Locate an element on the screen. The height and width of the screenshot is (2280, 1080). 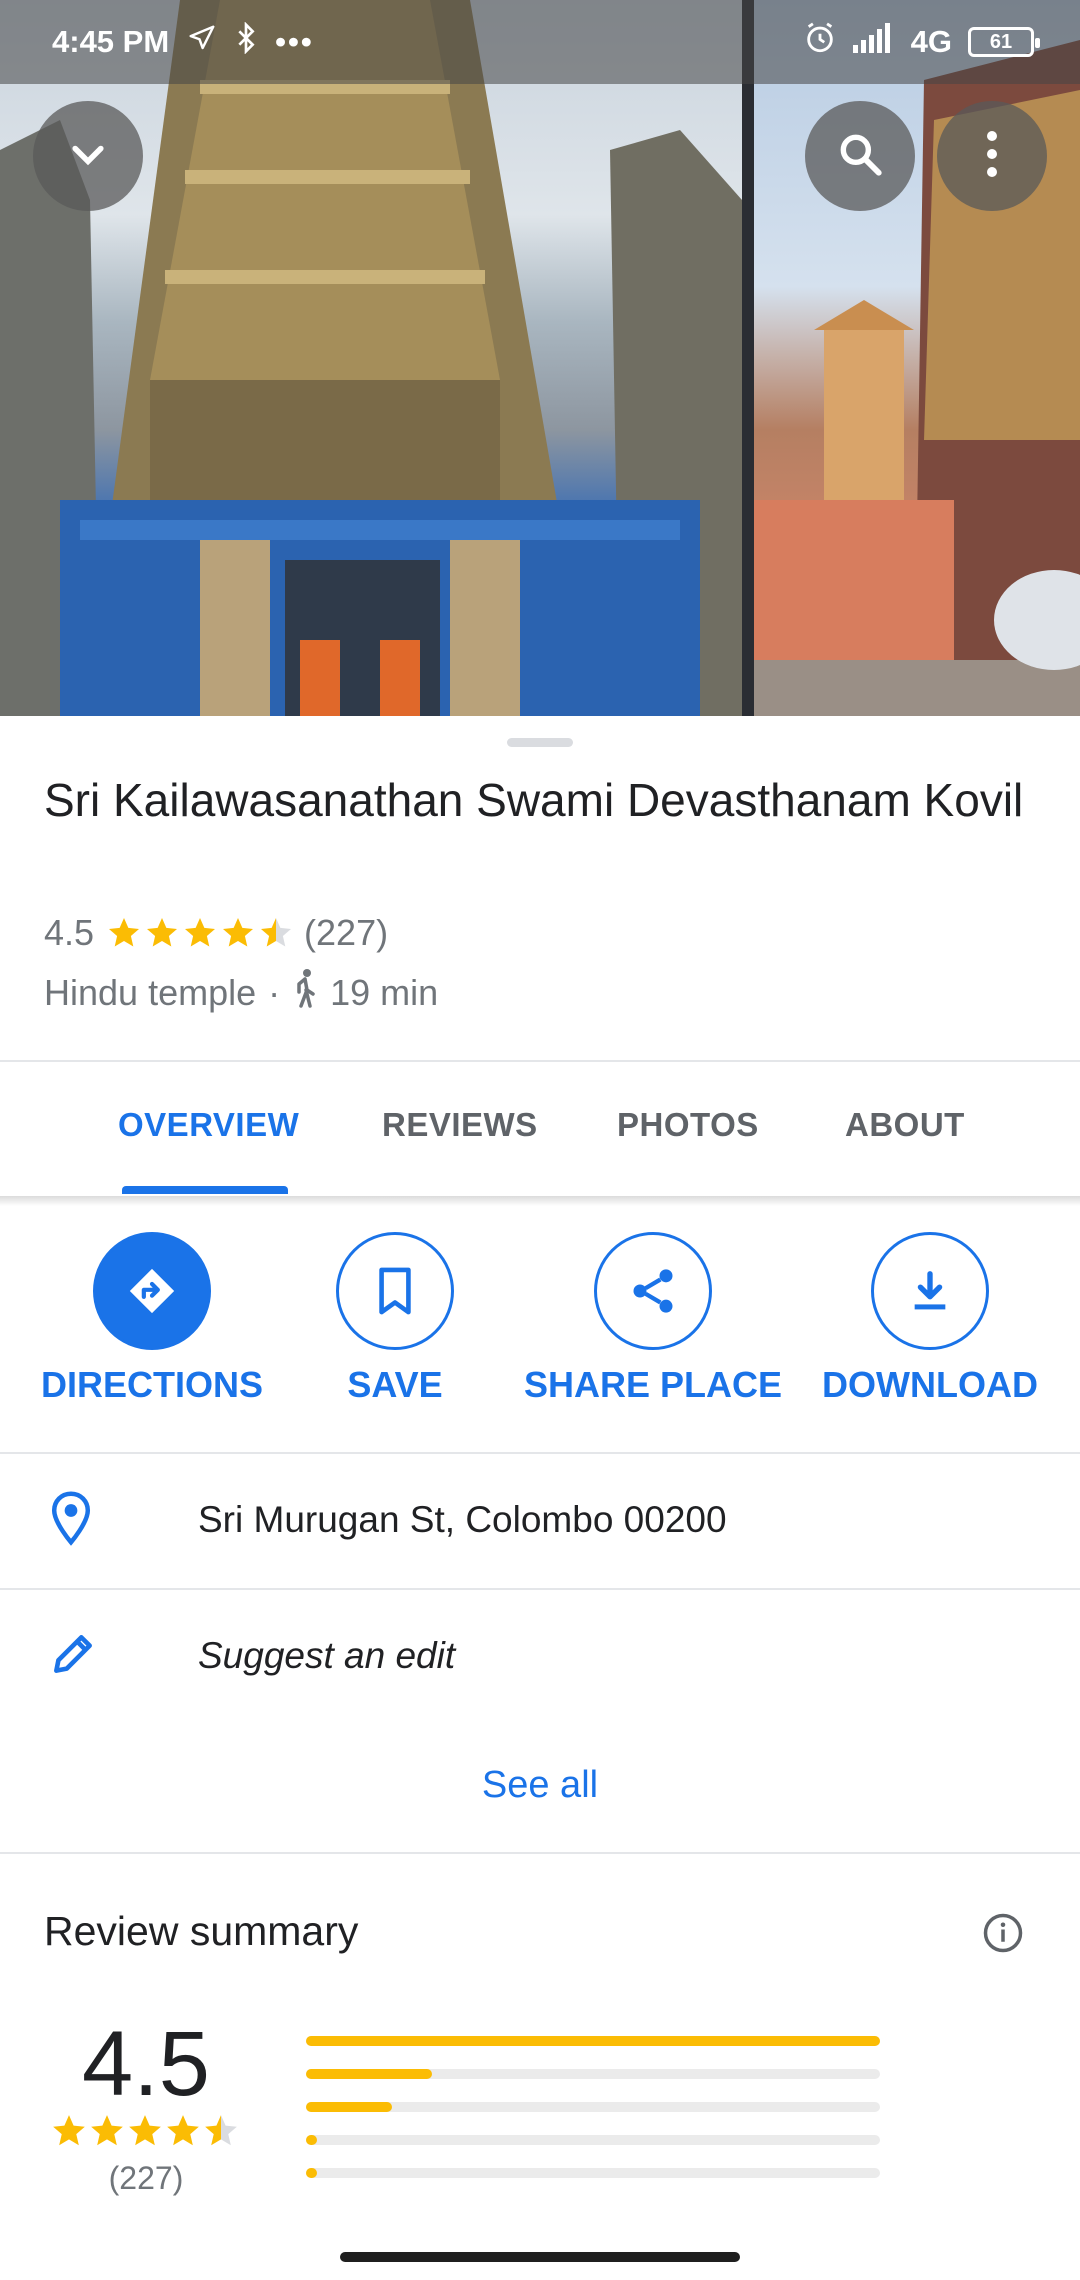
review-summary-title: Review summary is located at coordinates (201, 1931).